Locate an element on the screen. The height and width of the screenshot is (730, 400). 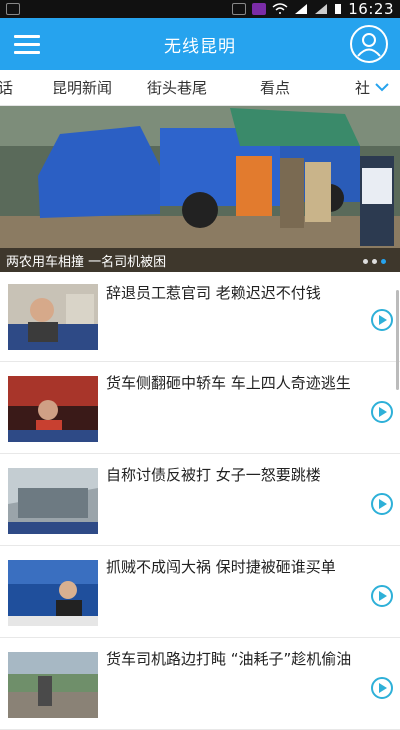
app-bar: 无线昆明 is located at coordinates (200, 44).